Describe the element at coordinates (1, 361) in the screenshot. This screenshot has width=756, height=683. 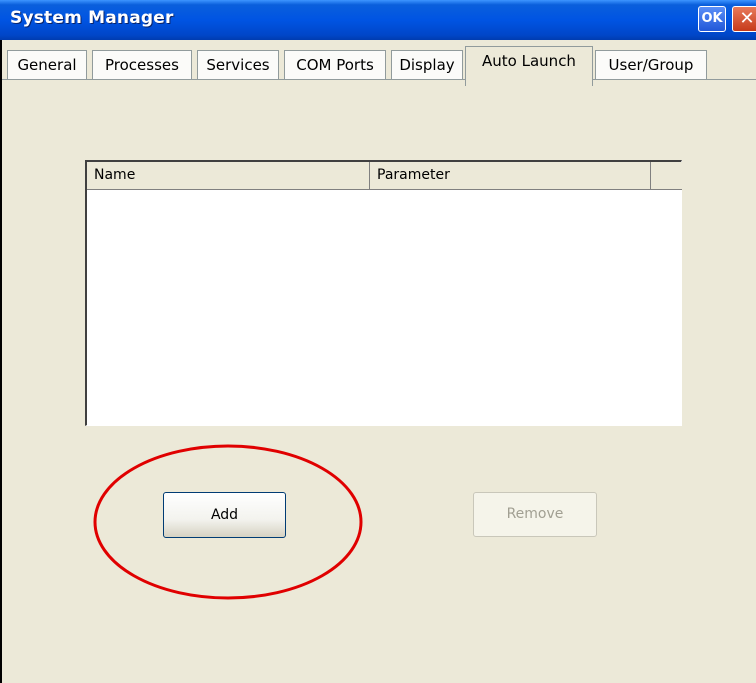
I see `window-left-edge` at that location.